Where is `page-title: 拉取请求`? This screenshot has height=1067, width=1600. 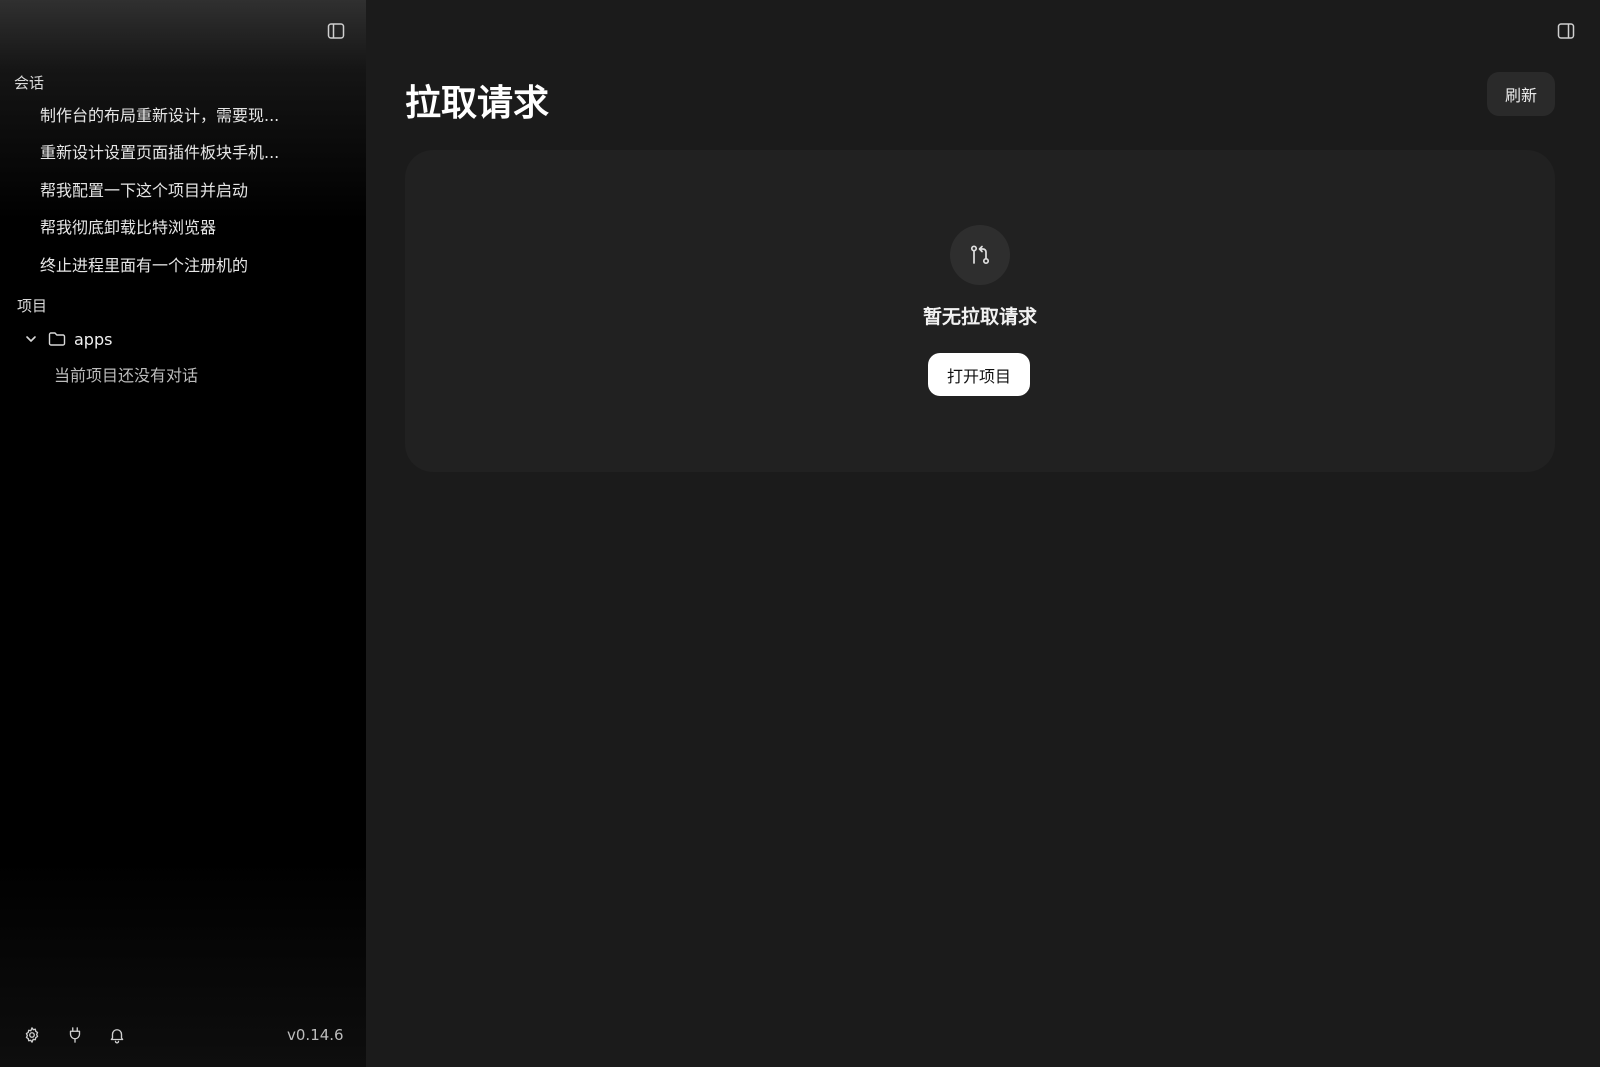 page-title: 拉取请求 is located at coordinates (477, 103).